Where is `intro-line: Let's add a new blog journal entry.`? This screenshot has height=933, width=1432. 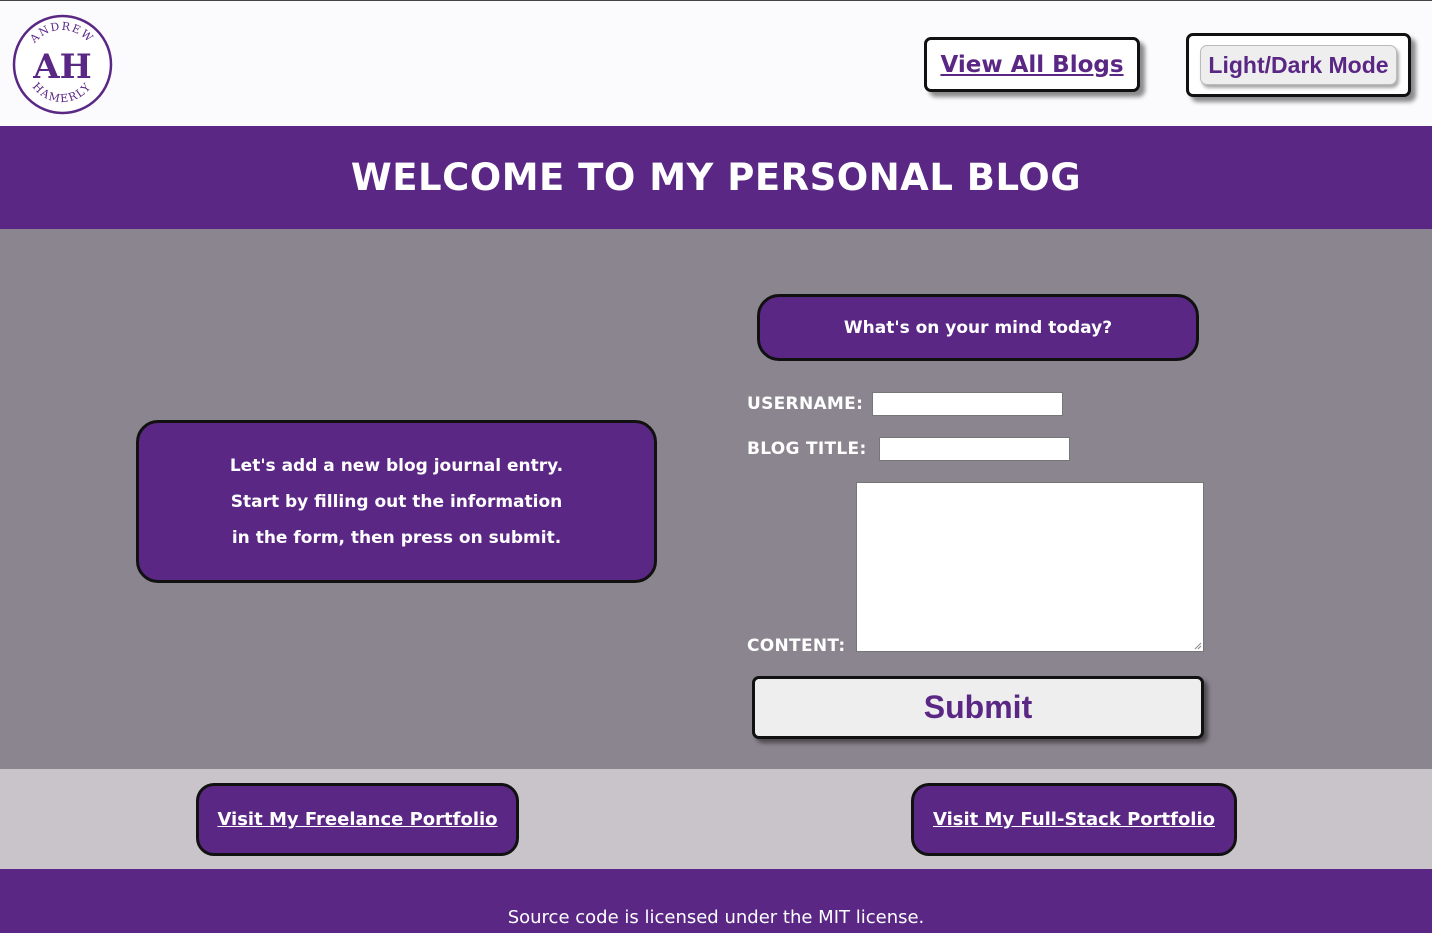 intro-line: Let's add a new blog journal entry. is located at coordinates (396, 465).